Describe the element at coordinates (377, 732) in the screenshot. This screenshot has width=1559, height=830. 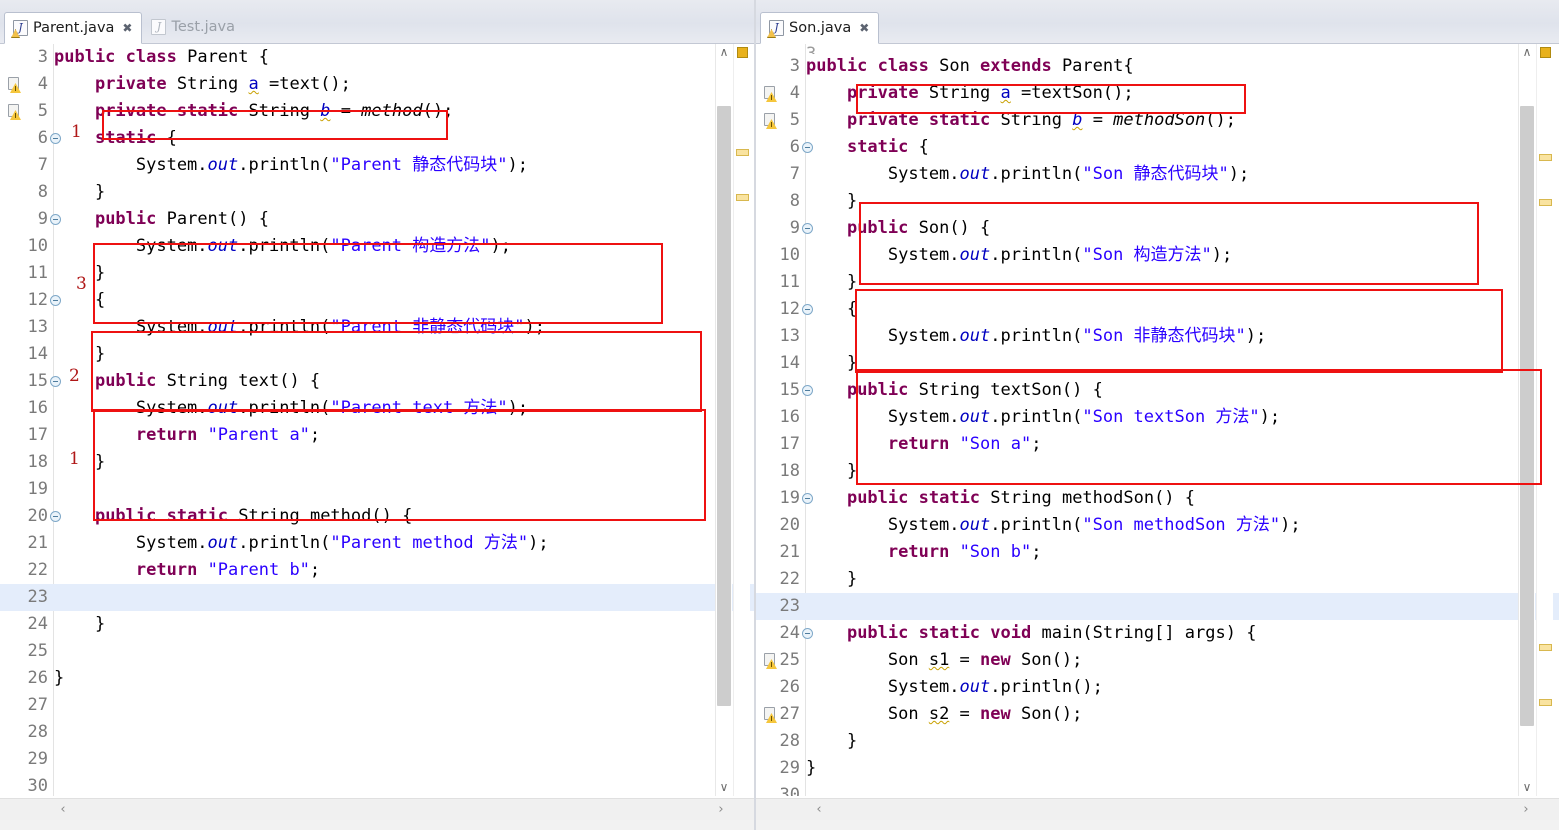
I see `code-line: 28` at that location.